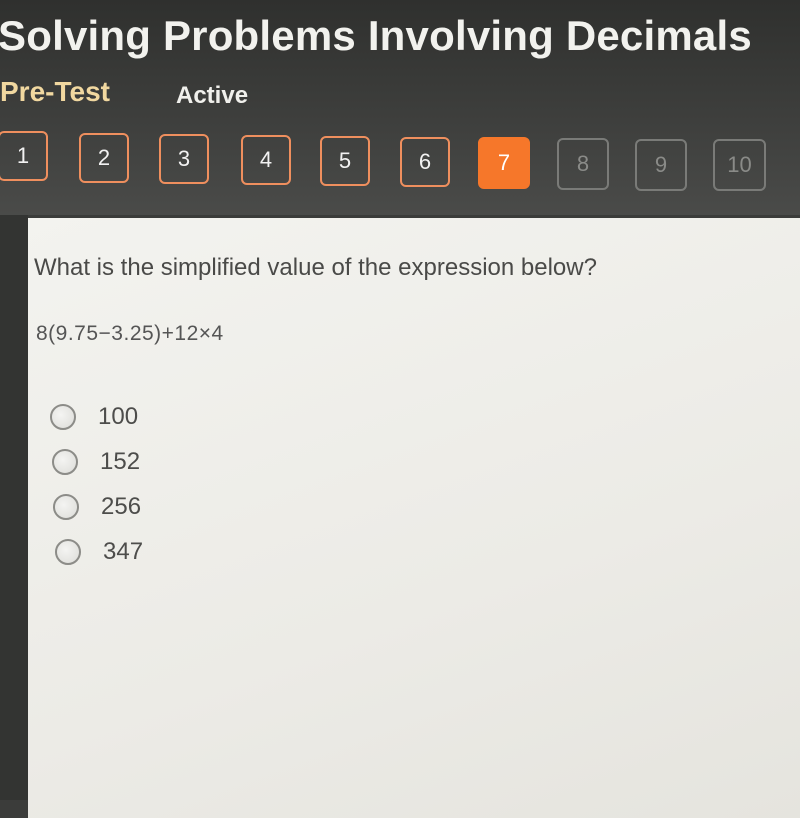  Describe the element at coordinates (120, 461) in the screenshot. I see `answer-label: 152` at that location.